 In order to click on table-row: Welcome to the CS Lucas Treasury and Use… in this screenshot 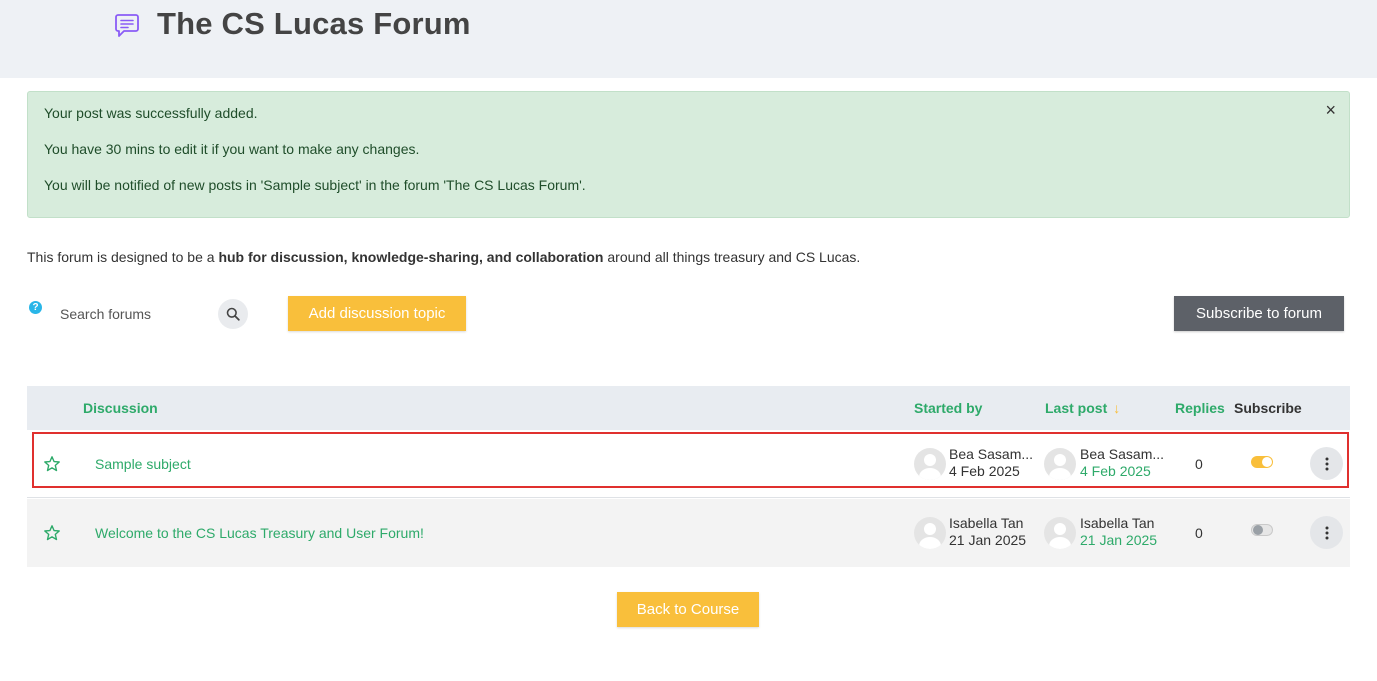, I will do `click(688, 533)`.